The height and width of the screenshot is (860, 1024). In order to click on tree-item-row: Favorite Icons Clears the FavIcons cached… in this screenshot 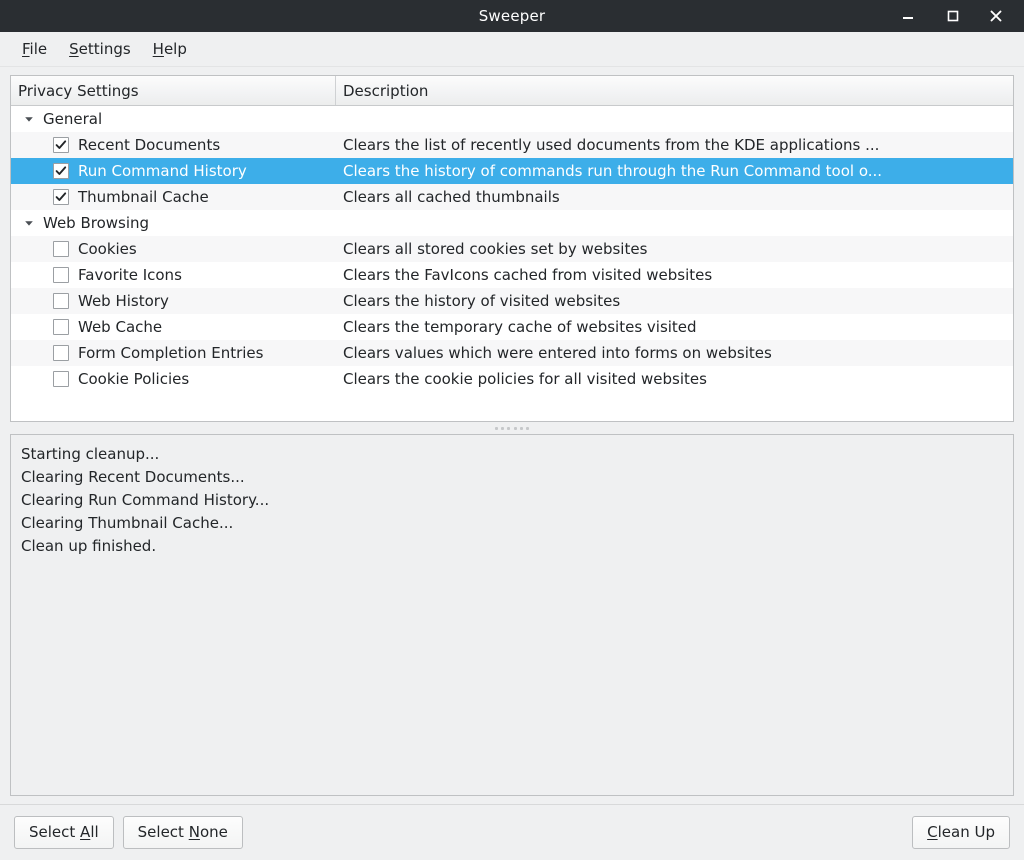, I will do `click(512, 275)`.